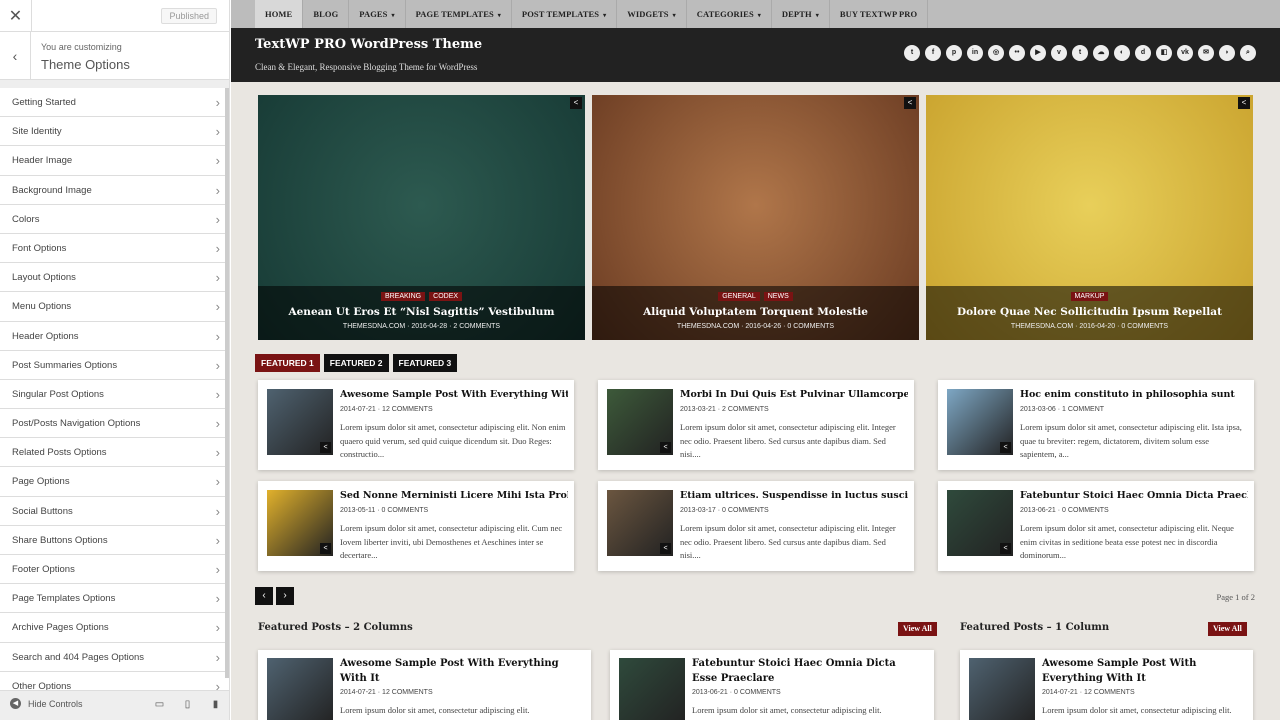  Describe the element at coordinates (114, 219) in the screenshot. I see `sidebar-item: Colors ›` at that location.